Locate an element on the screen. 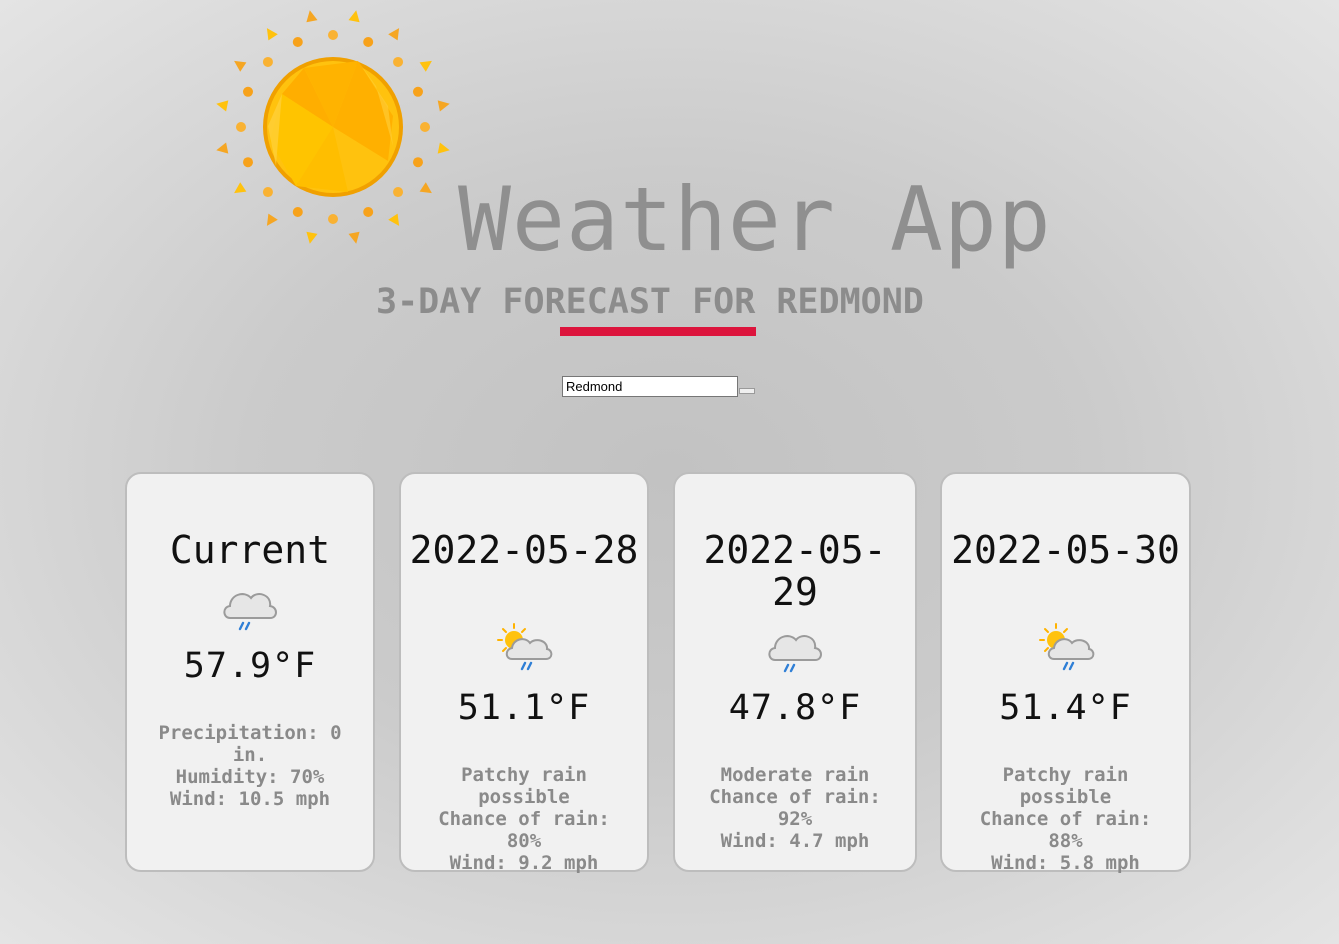 This screenshot has height=944, width=1339. city-search-input is located at coordinates (650, 386).